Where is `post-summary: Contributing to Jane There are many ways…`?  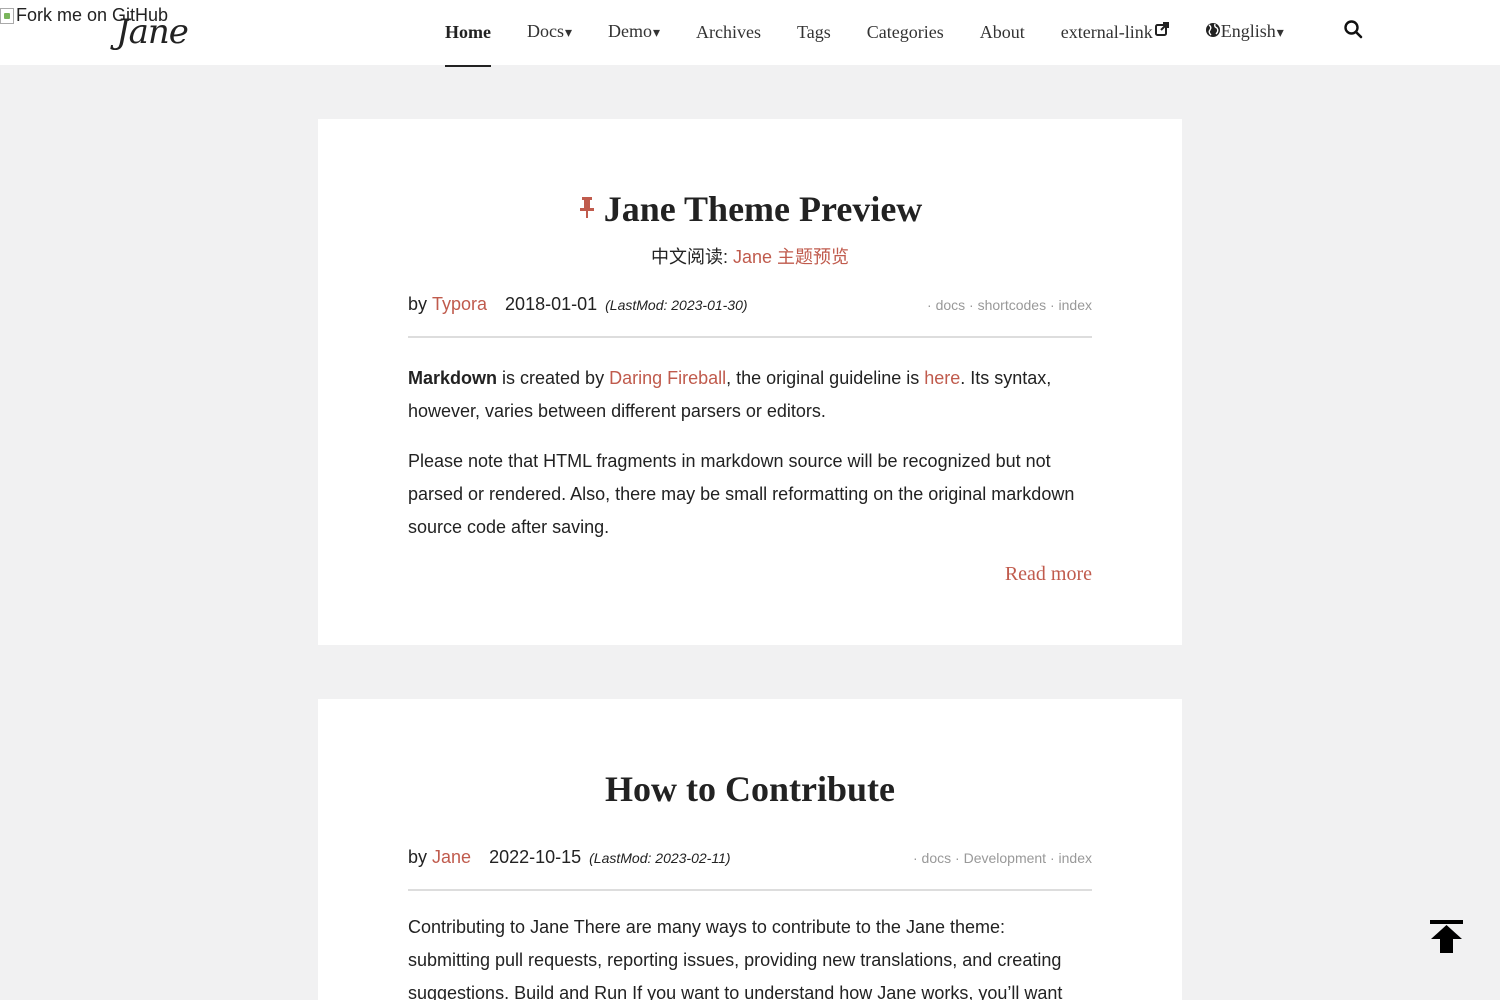 post-summary: Contributing to Jane There are many ways… is located at coordinates (750, 955).